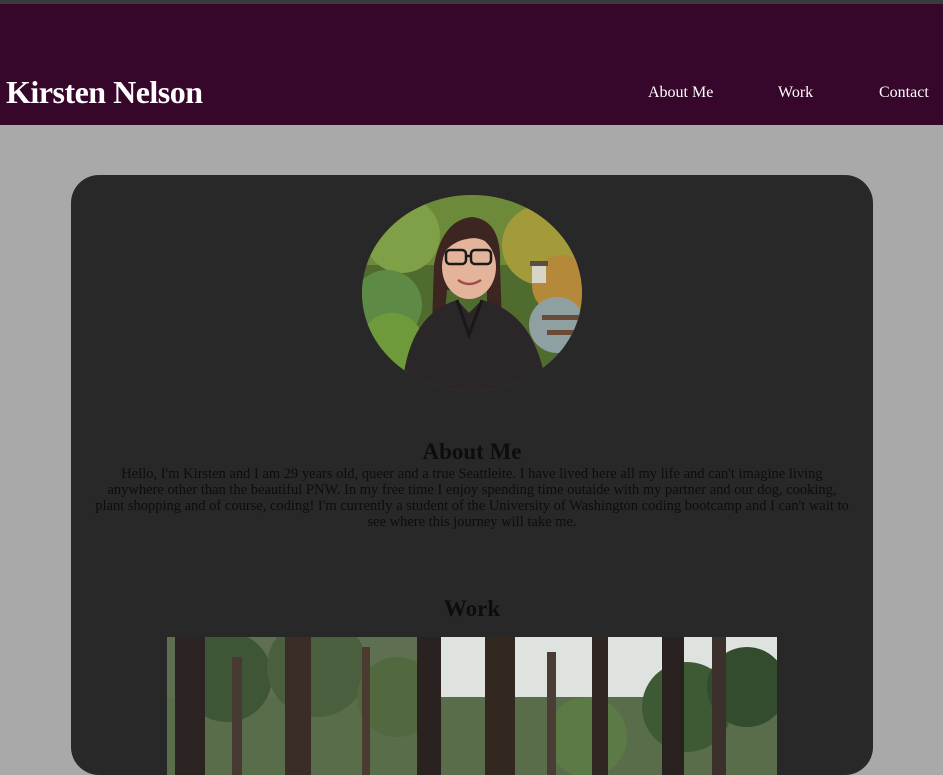 Image resolution: width=943 pixels, height=775 pixels. I want to click on nav-link-contact: Contact, so click(904, 93).